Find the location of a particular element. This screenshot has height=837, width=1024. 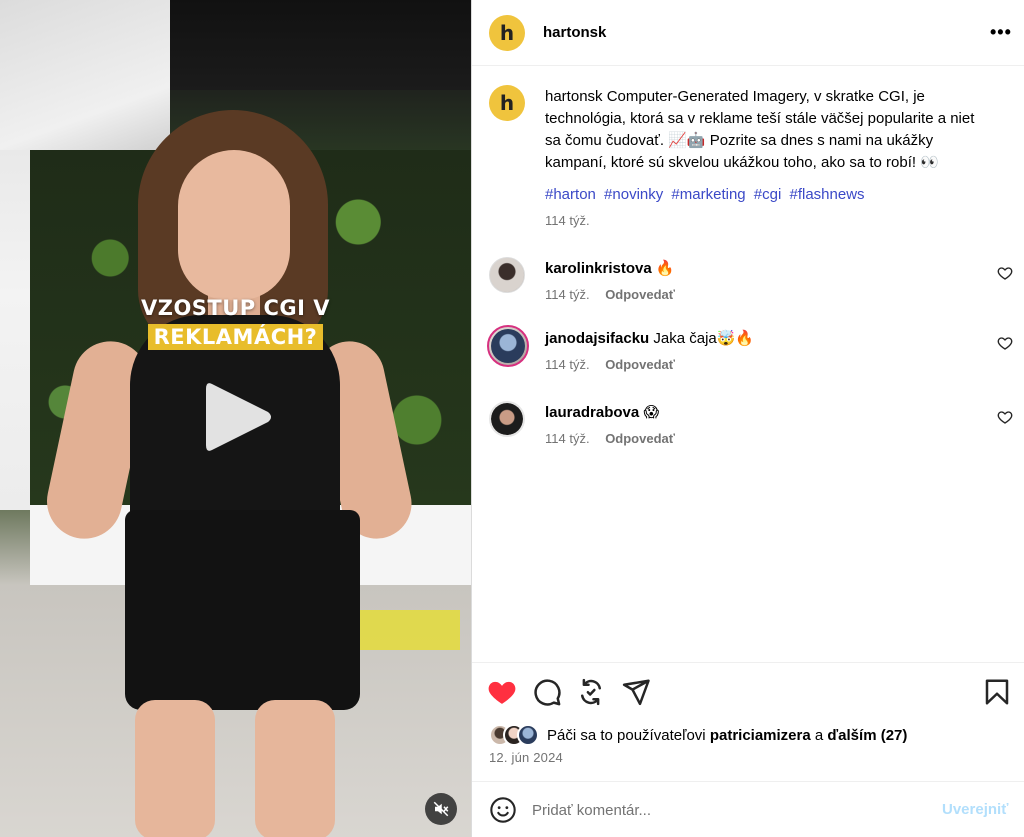

likes-others-link: ďalším (27) is located at coordinates (867, 735).